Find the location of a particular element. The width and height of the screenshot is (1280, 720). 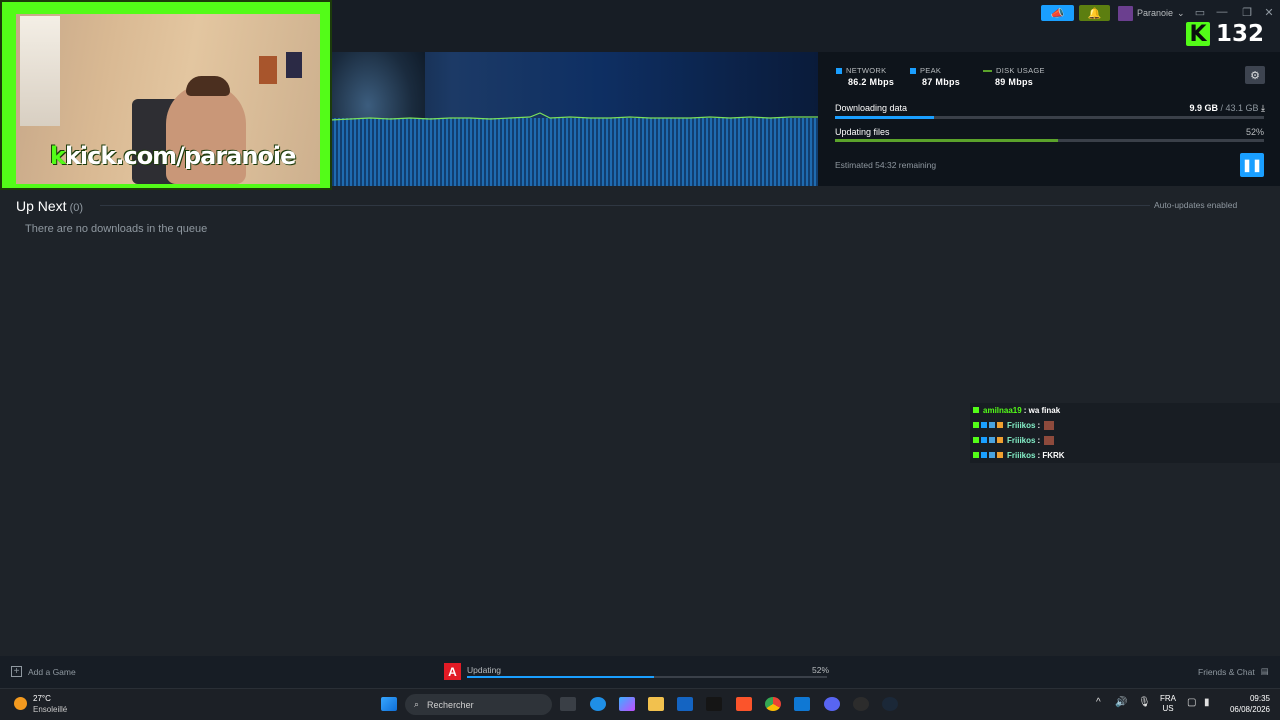

close-icon: ✕ is located at coordinates (1269, 12).